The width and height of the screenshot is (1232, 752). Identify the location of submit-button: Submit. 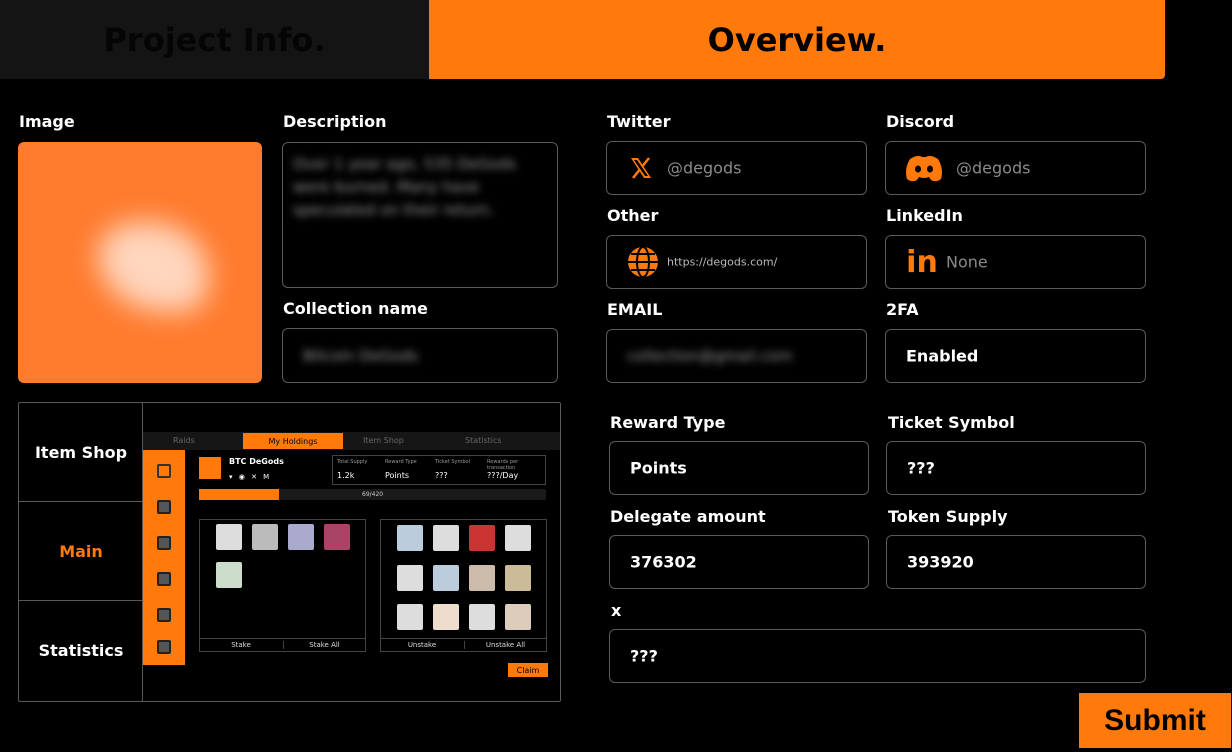
(1155, 720).